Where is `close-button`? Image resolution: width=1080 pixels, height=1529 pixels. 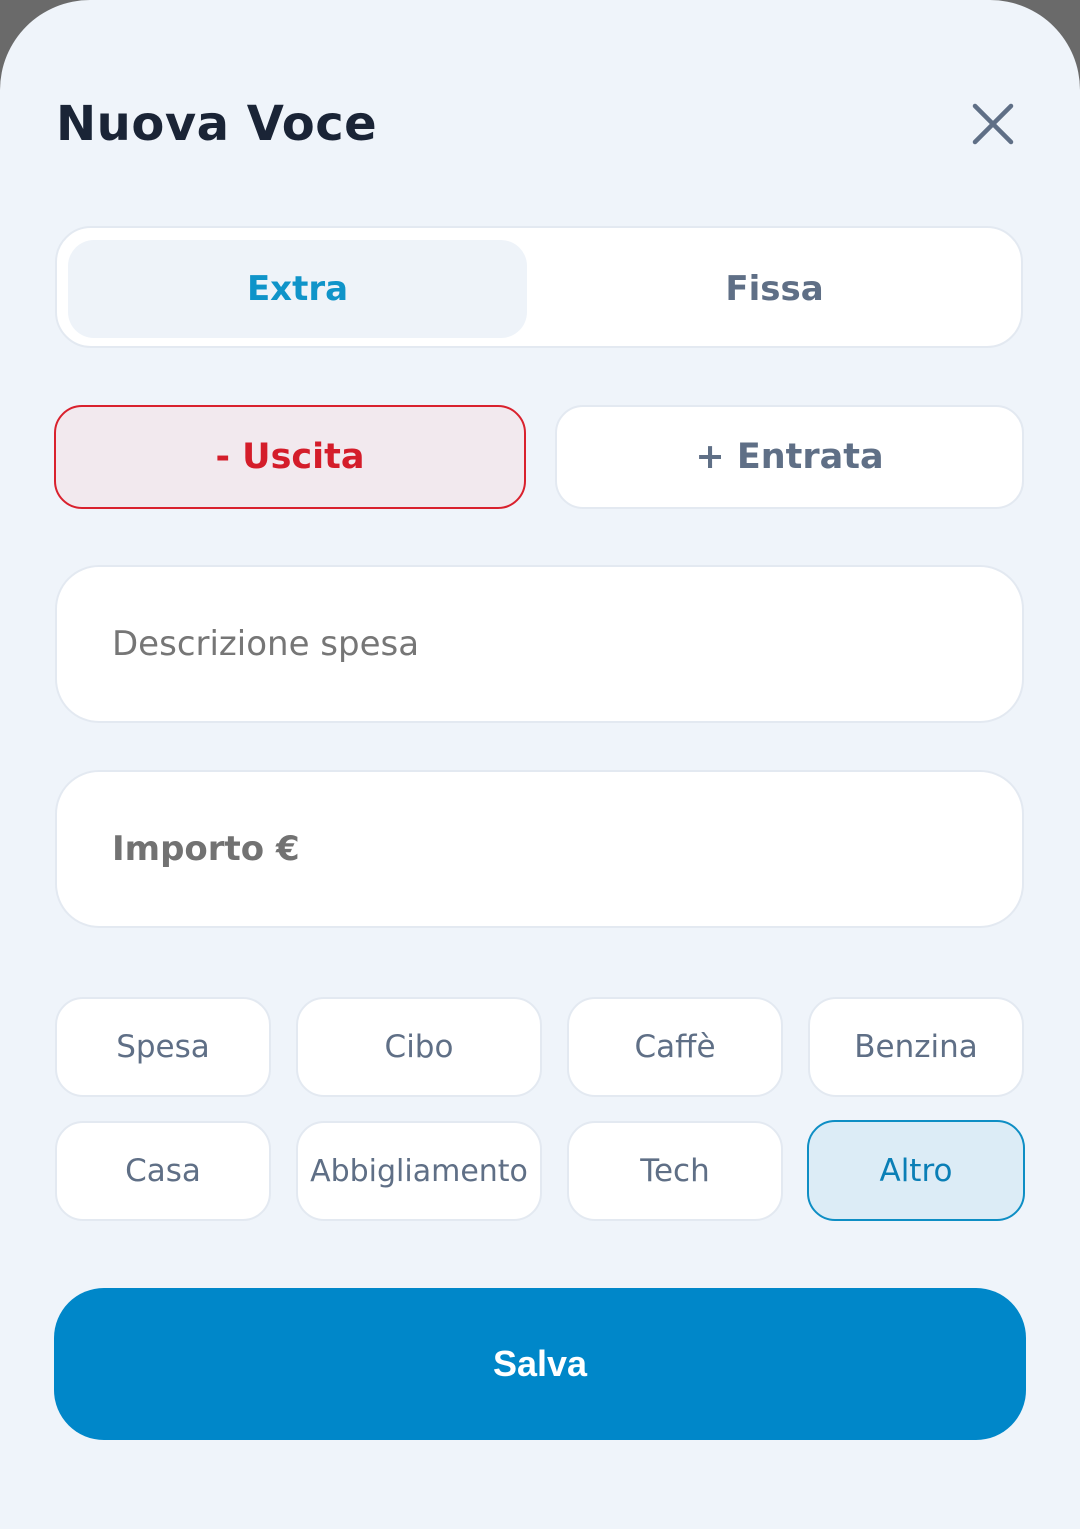
close-button is located at coordinates (992, 124).